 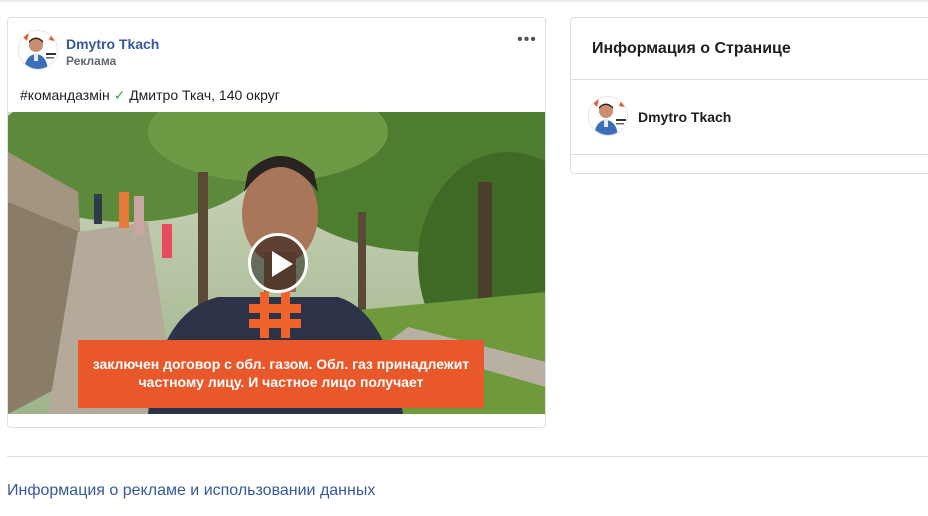 I want to click on subtitle-line-2: частному лицу. И частное лицо получает, so click(x=281, y=382).